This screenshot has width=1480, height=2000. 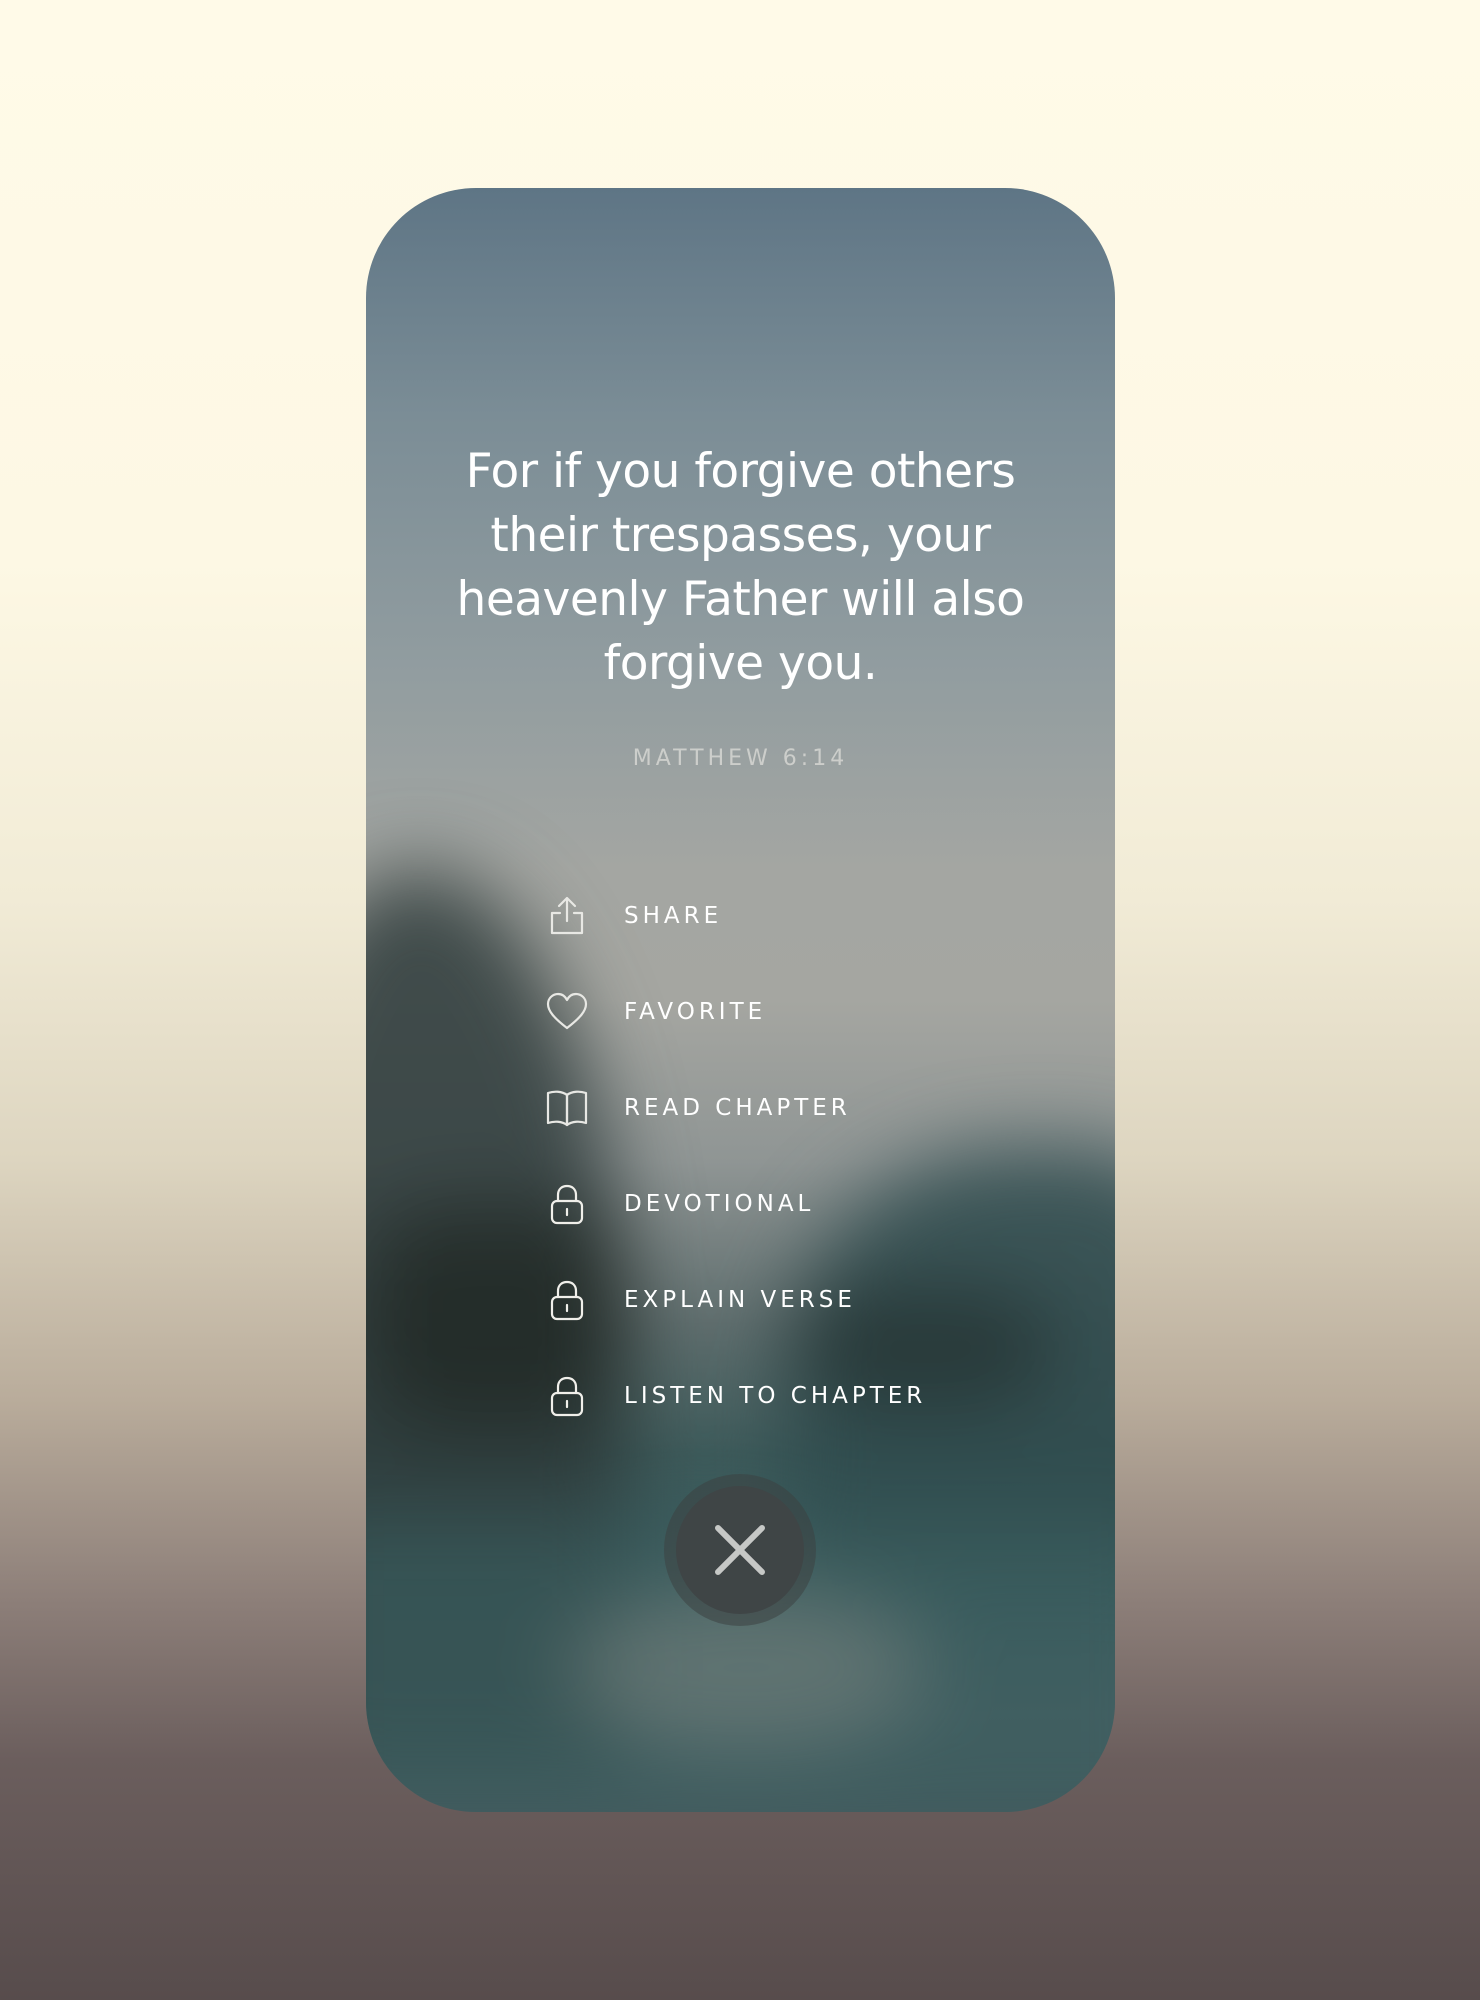 What do you see at coordinates (740, 1300) in the screenshot?
I see `menu-item-label: EXPLAIN VERSE` at bounding box center [740, 1300].